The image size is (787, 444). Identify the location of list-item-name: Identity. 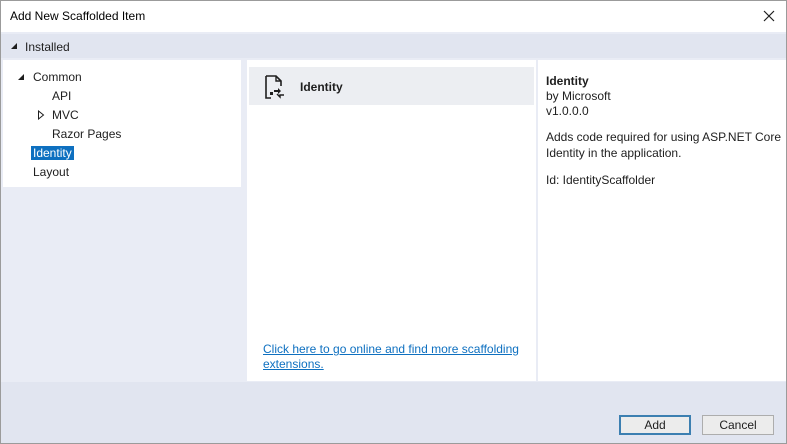
(321, 87).